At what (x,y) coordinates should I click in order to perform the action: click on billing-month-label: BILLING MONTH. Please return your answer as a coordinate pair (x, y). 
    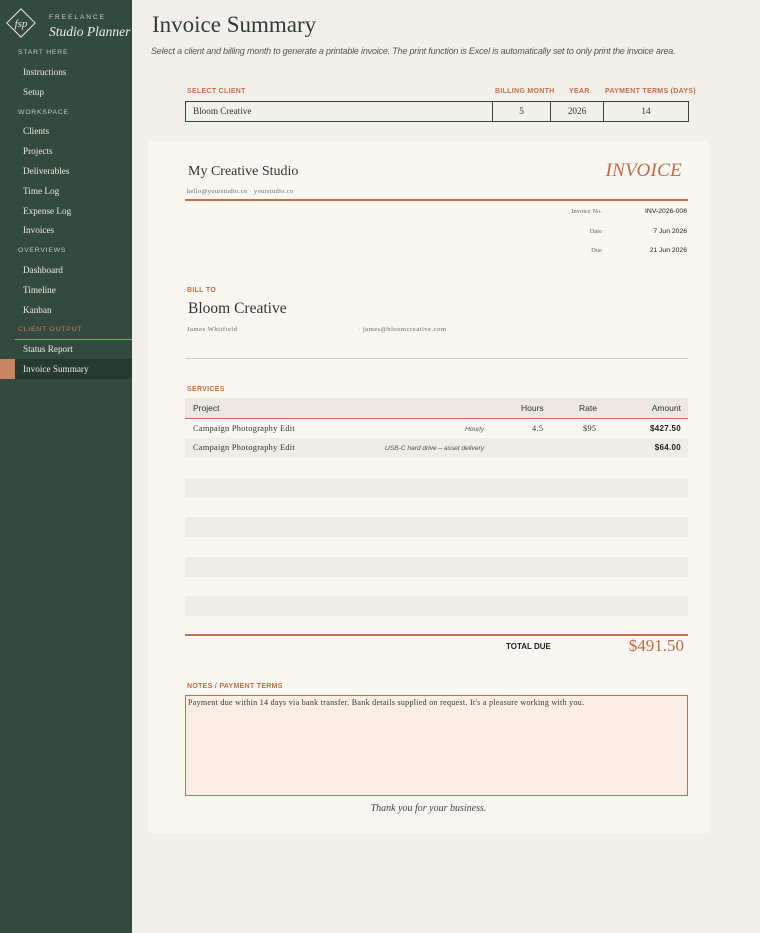
    Looking at the image, I should click on (525, 91).